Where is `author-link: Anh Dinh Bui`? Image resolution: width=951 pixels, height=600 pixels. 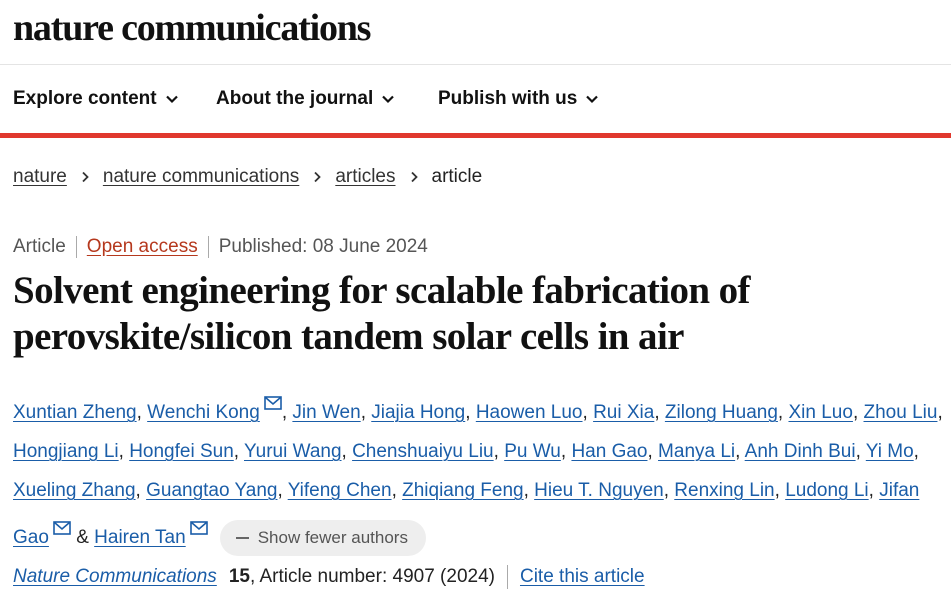
author-link: Anh Dinh Bui is located at coordinates (800, 451).